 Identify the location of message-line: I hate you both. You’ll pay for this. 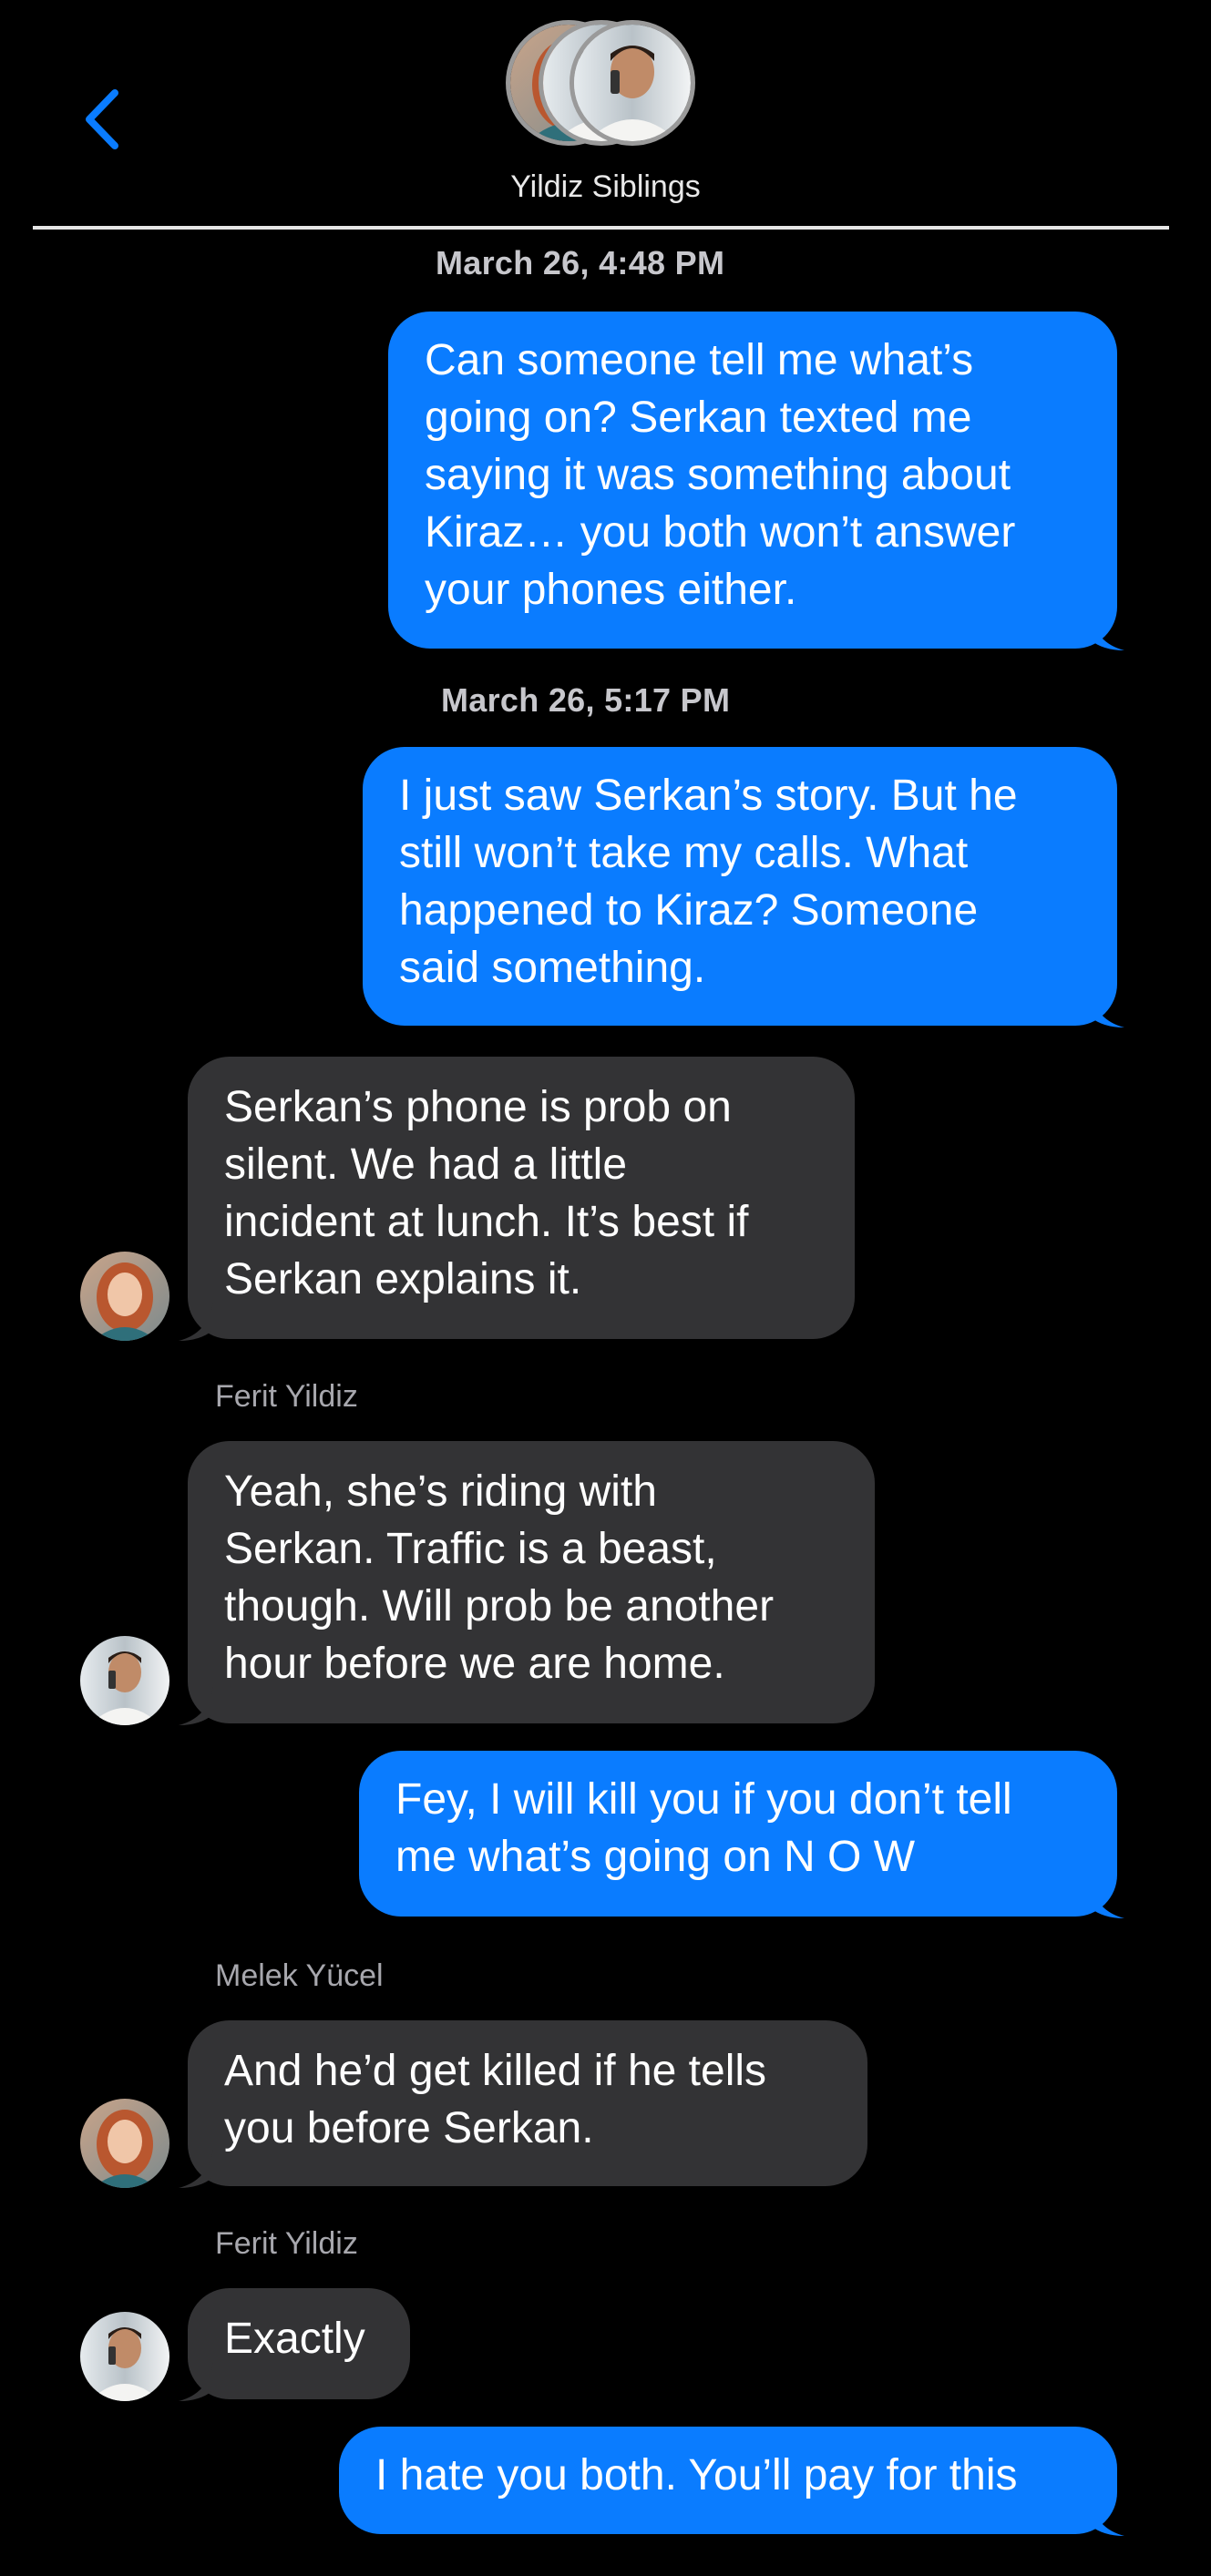
(697, 2475).